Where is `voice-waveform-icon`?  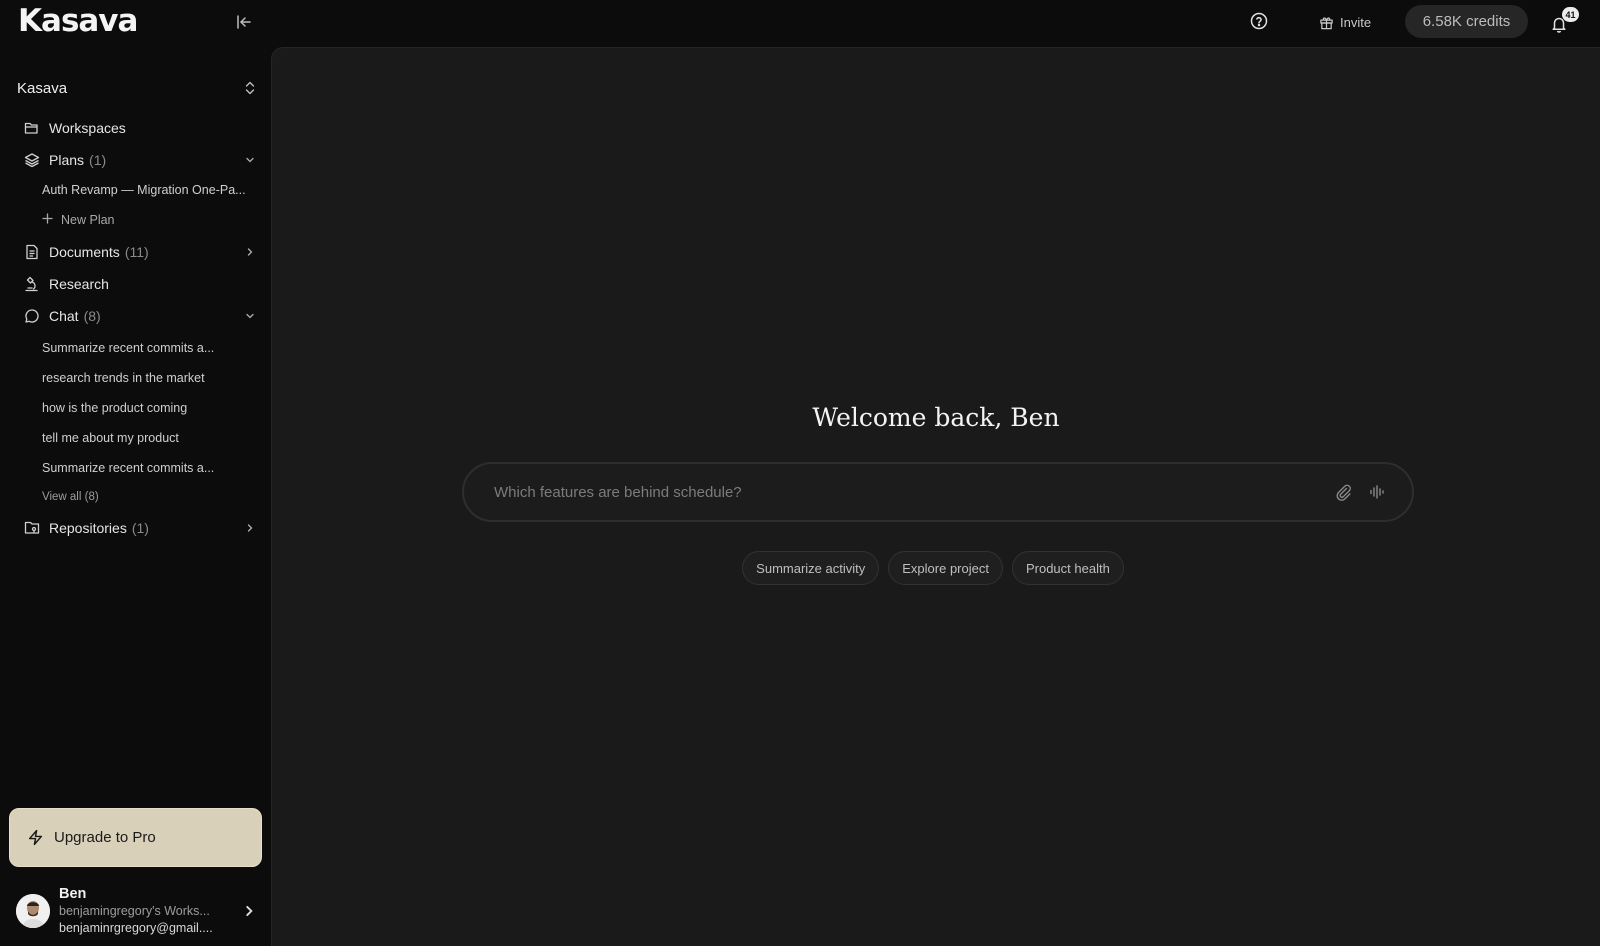 voice-waveform-icon is located at coordinates (1377, 492).